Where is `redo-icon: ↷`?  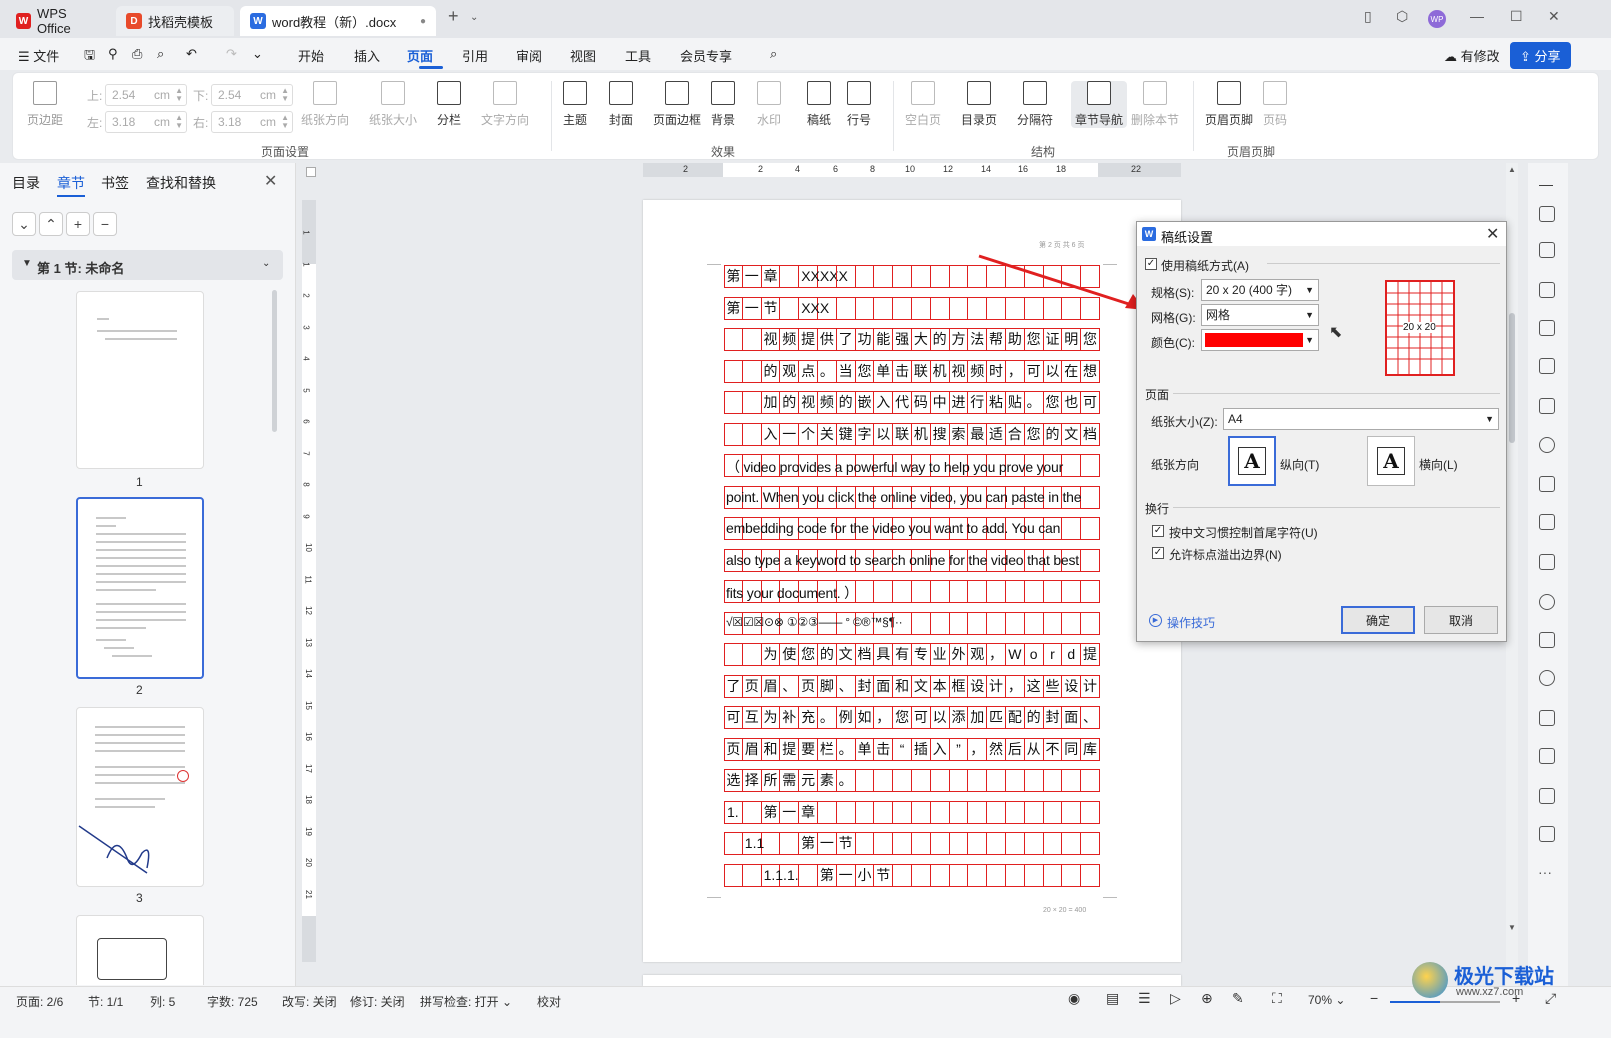
redo-icon: ↷ is located at coordinates (231, 54).